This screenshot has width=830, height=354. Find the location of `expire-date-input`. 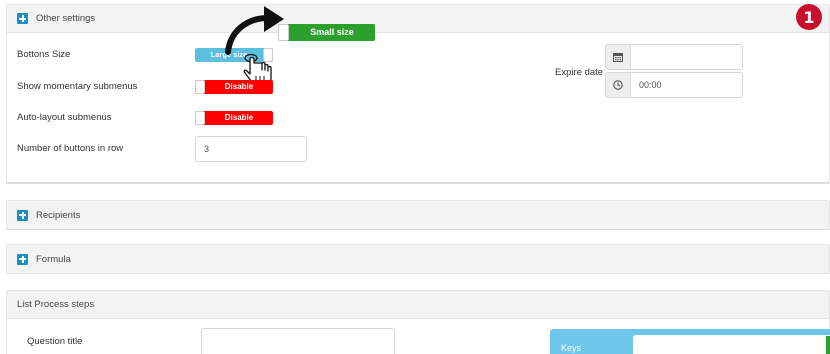

expire-date-input is located at coordinates (687, 57).